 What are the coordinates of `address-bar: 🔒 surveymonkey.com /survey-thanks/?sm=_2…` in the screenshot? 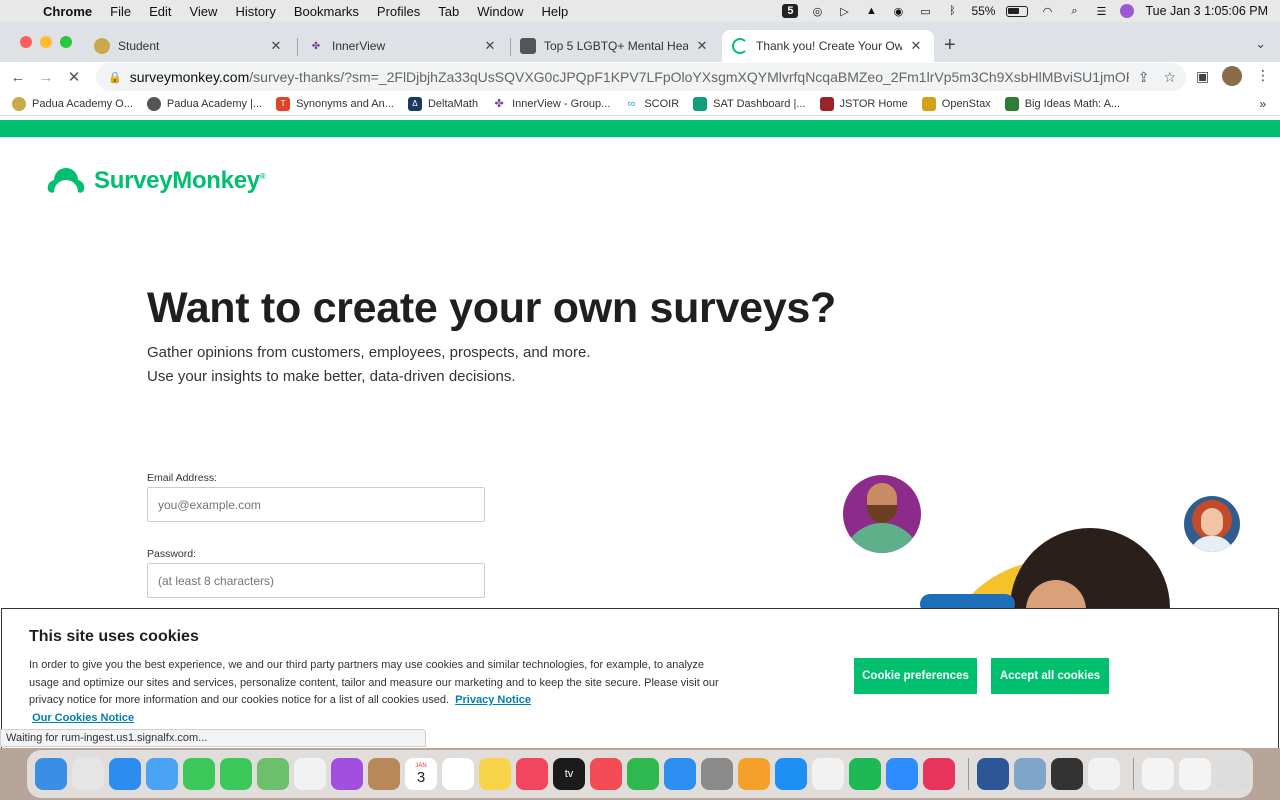 It's located at (641, 77).